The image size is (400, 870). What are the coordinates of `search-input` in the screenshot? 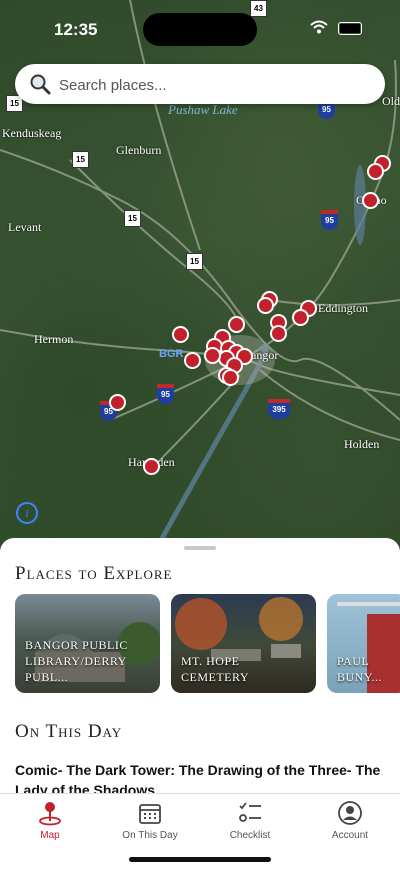 It's located at (209, 85).